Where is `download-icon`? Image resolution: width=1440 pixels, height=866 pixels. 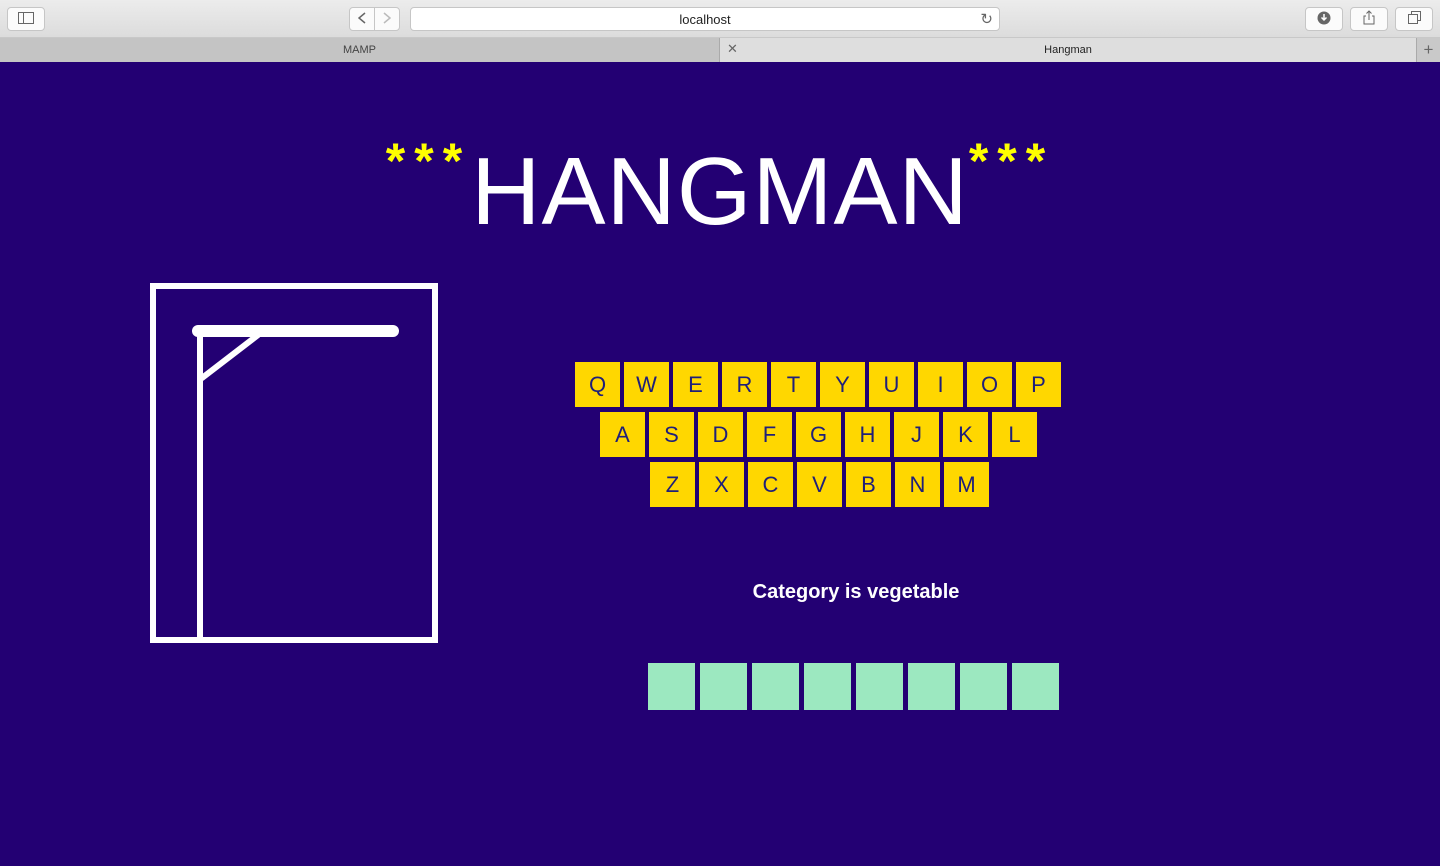
download-icon is located at coordinates (1324, 19).